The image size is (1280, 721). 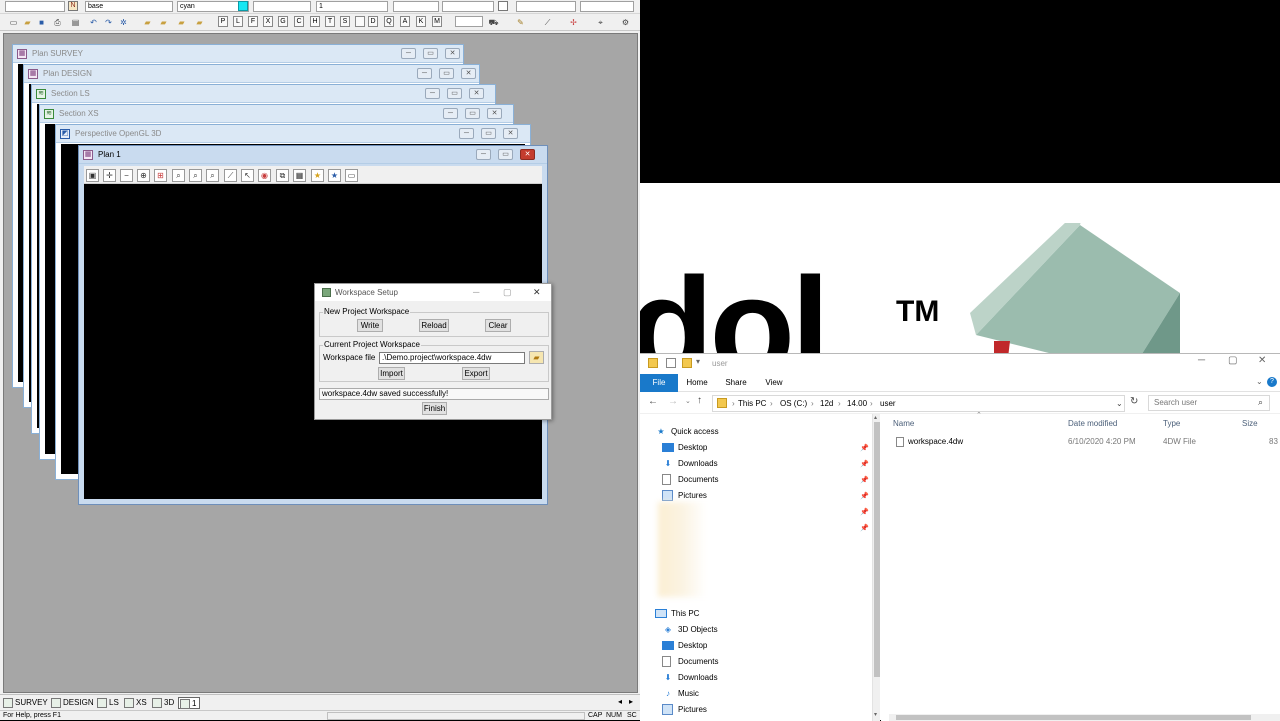 What do you see at coordinates (163, 22) in the screenshot?
I see `folder-model-icon: ▰` at bounding box center [163, 22].